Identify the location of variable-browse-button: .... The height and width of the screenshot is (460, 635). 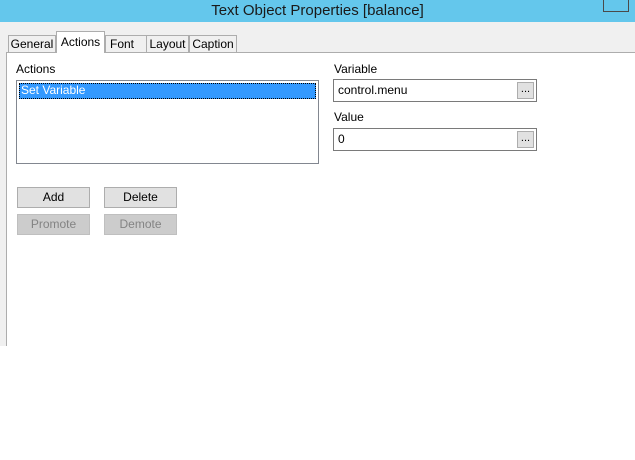
(525, 90).